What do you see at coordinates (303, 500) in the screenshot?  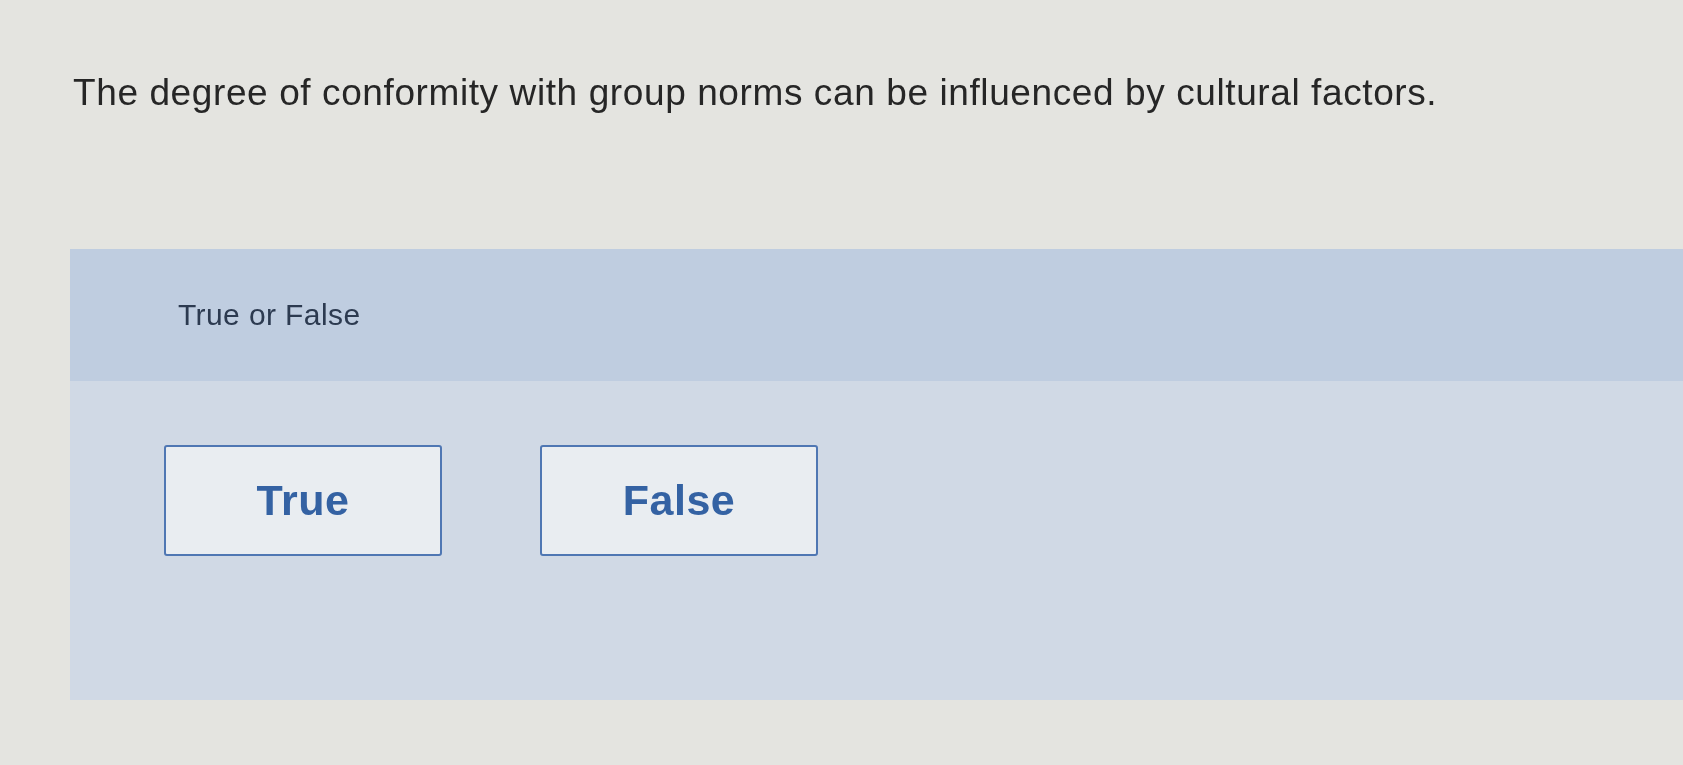 I see `answer-option-button: True` at bounding box center [303, 500].